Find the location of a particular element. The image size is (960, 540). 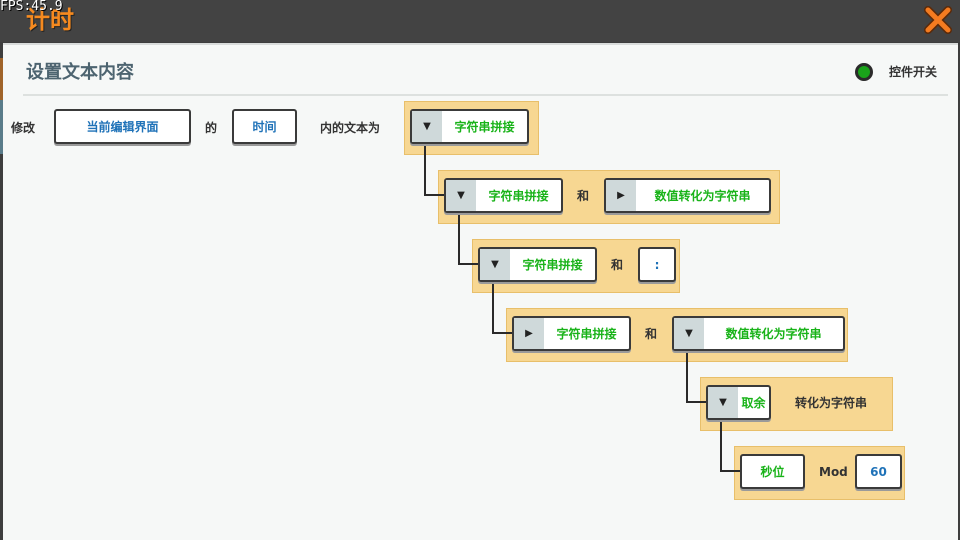

control-toggle-label: 控件开关 is located at coordinates (913, 72).